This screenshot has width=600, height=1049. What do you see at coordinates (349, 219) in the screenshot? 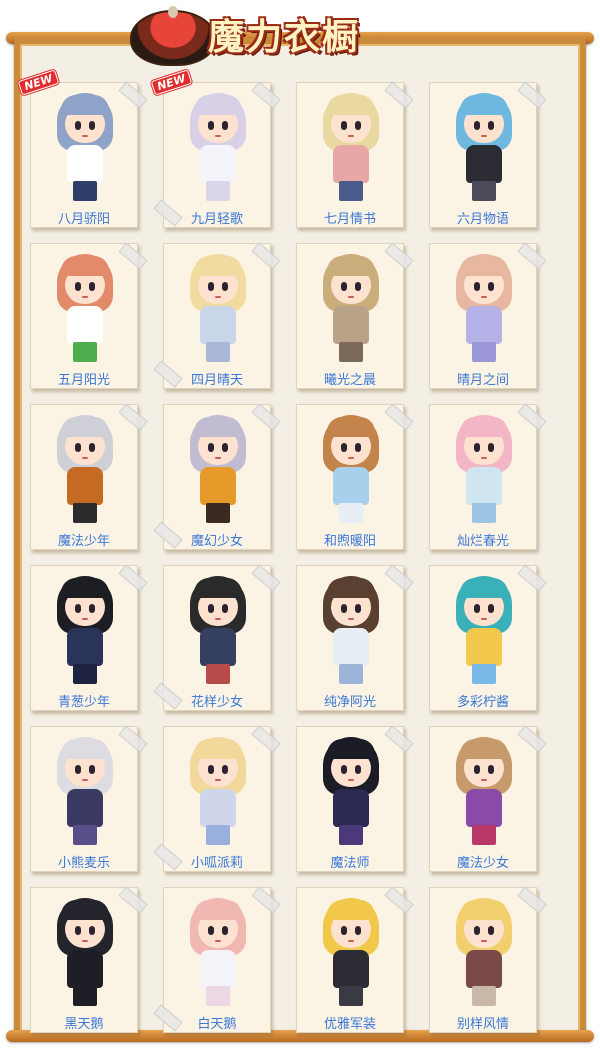
I see `outfit-name: 七月情书` at bounding box center [349, 219].